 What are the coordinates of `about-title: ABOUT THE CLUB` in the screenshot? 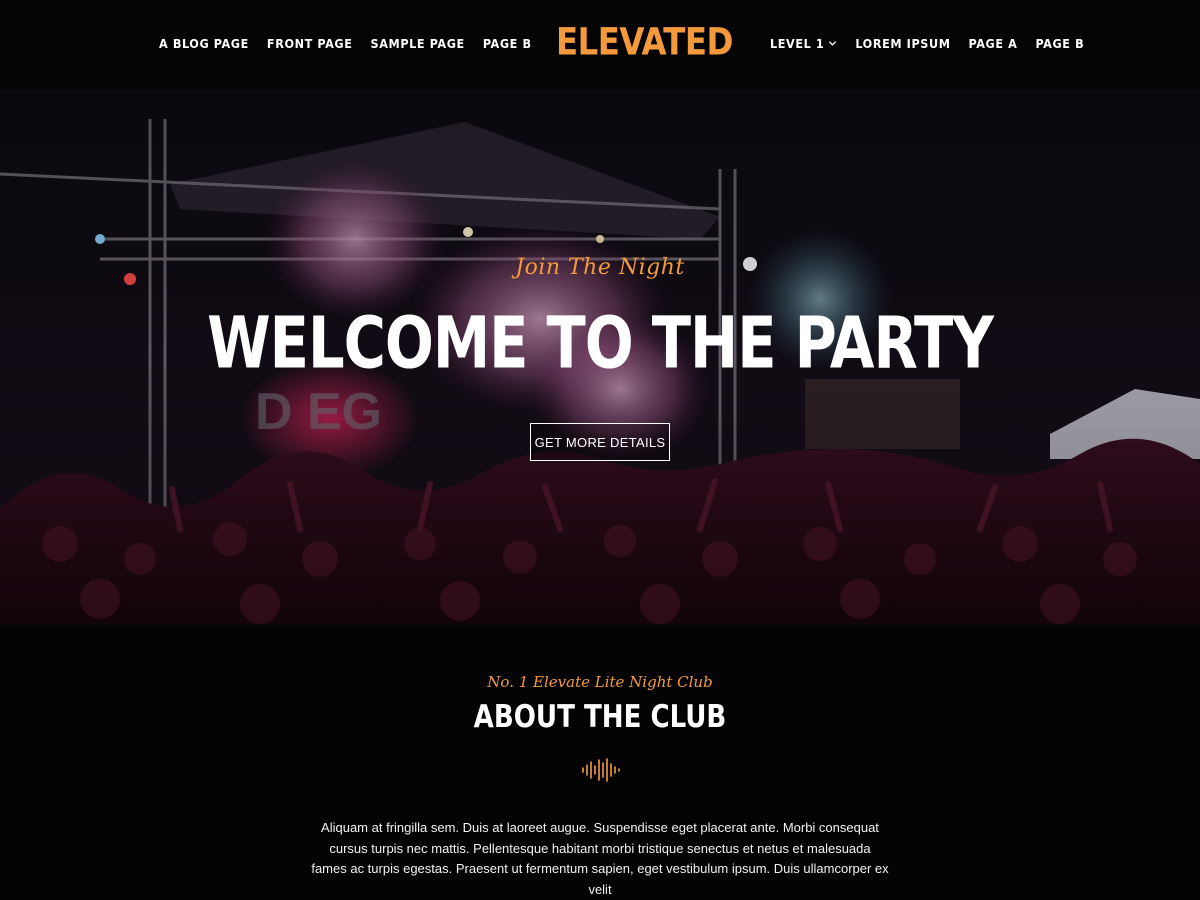 It's located at (600, 716).